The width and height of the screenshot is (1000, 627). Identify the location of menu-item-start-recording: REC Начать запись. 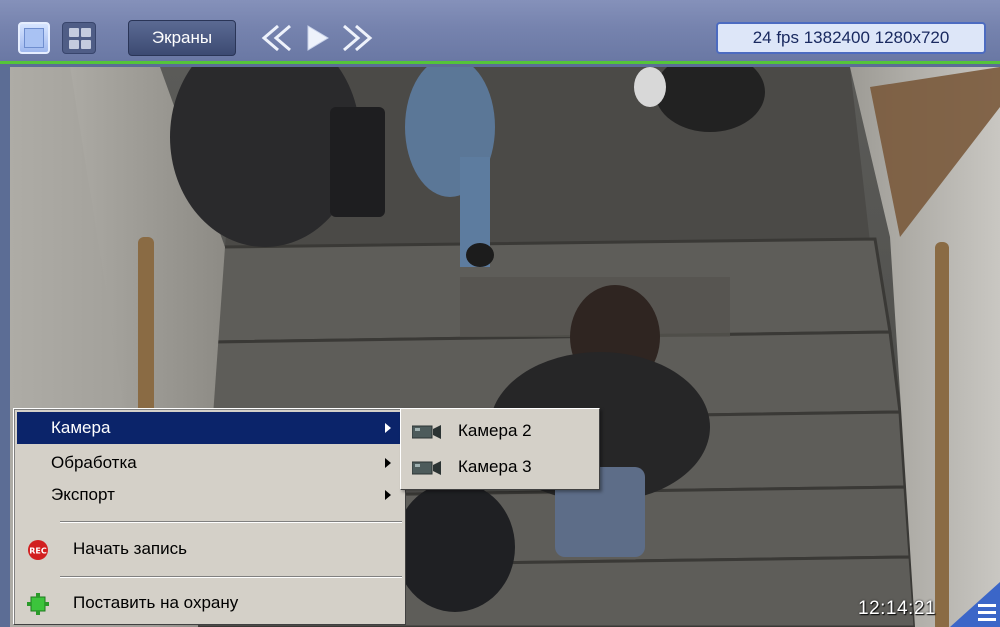
(210, 549).